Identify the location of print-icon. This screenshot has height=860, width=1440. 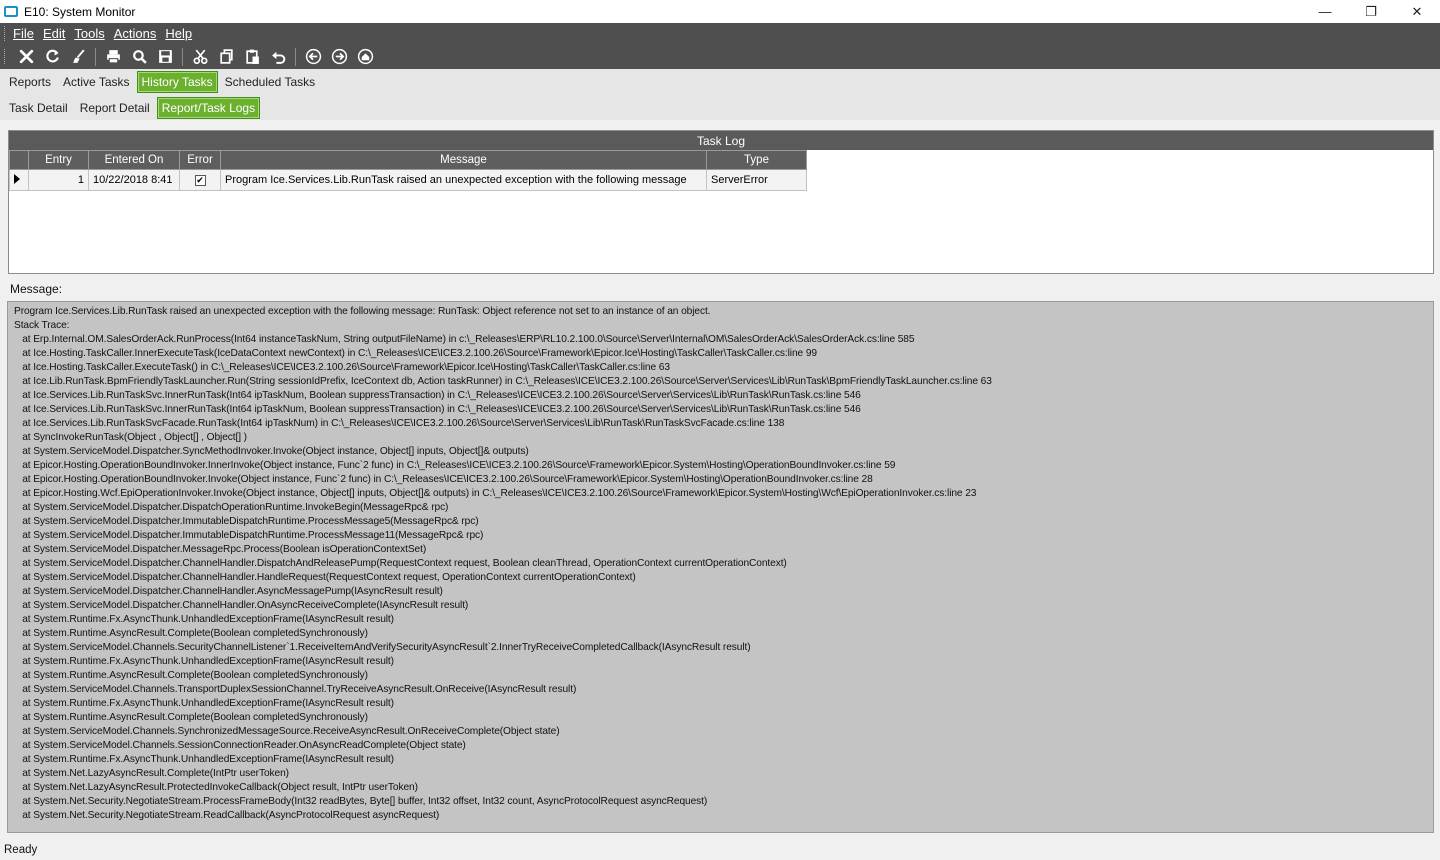
(113, 57).